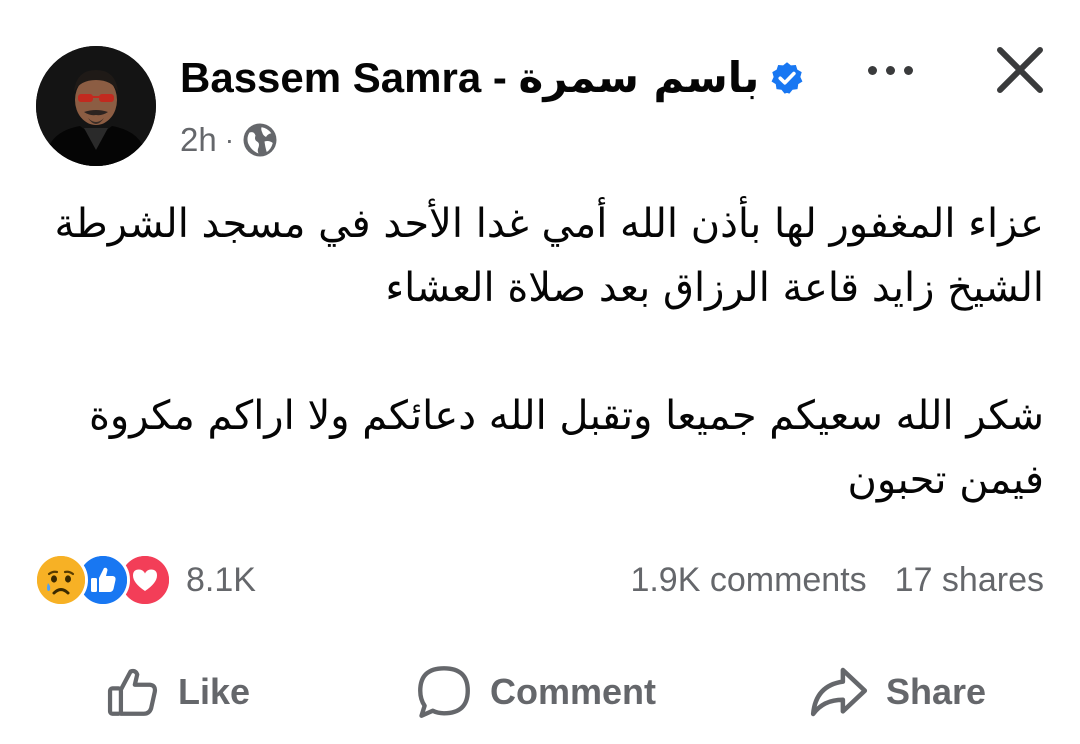 The width and height of the screenshot is (1080, 744). Describe the element at coordinates (714, 288) in the screenshot. I see `post-text-line: الشيخ زايد قاعة الرزاق بعد صلاة العشاء` at that location.